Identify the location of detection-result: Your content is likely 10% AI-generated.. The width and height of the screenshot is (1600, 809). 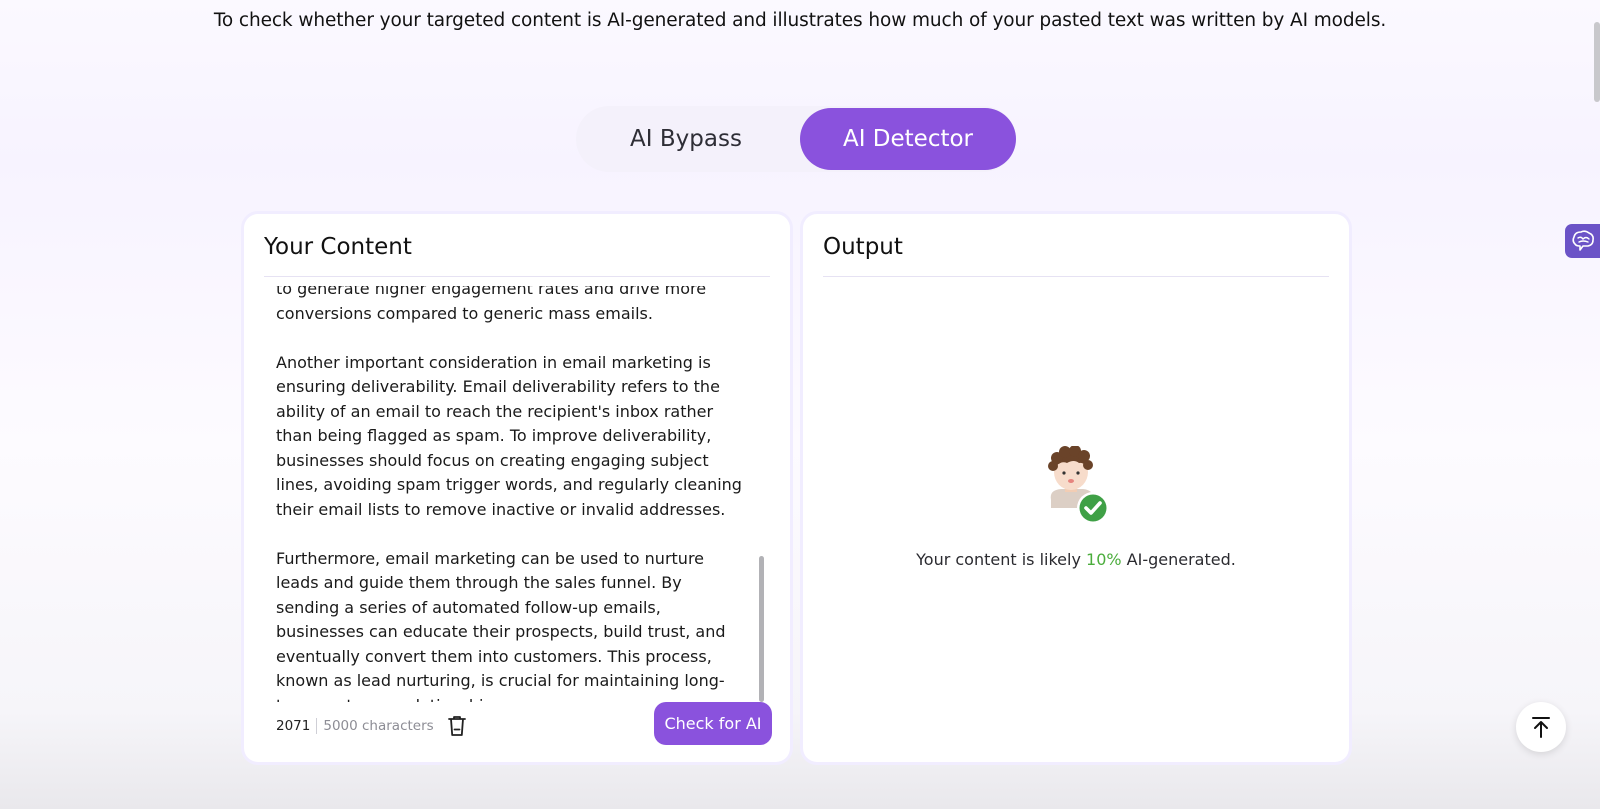
(1076, 559).